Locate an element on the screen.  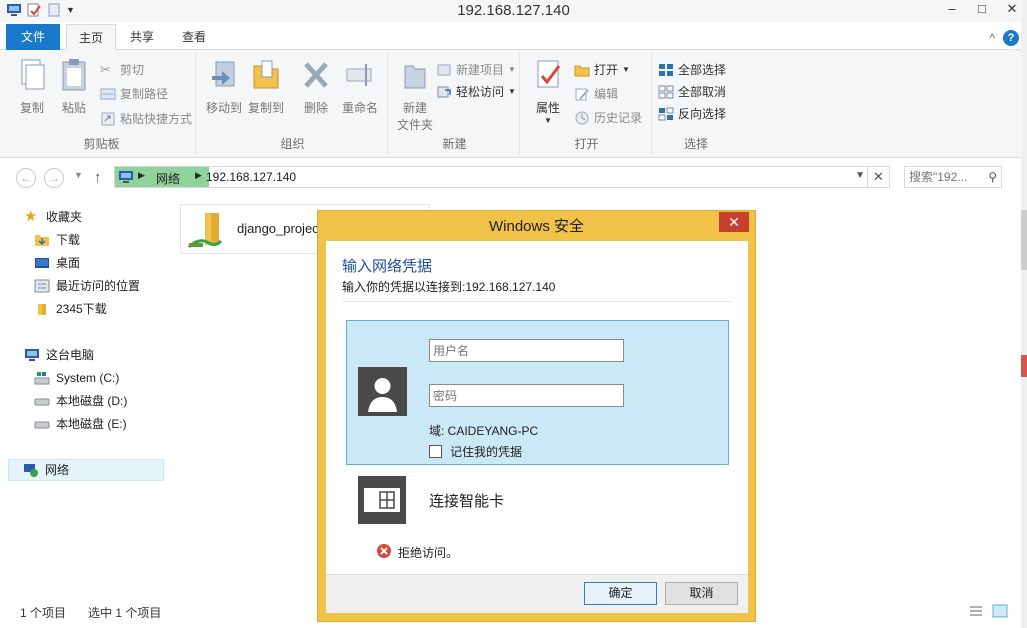
properties-button: 属性 ▼ is located at coordinates (548, 91).